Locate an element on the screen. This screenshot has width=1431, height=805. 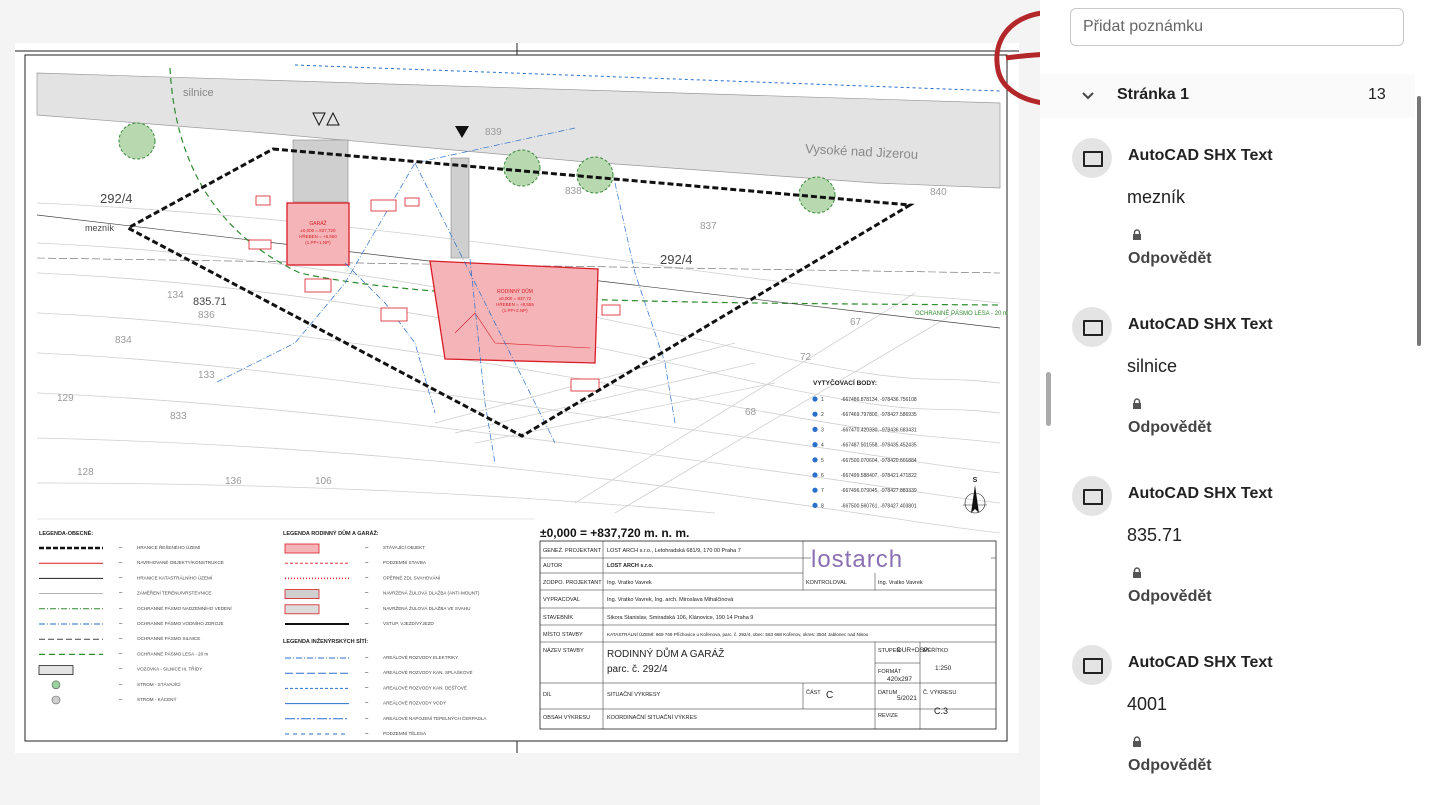
stake-point-coords: -667499.588407, -978421.471822 is located at coordinates (879, 476).